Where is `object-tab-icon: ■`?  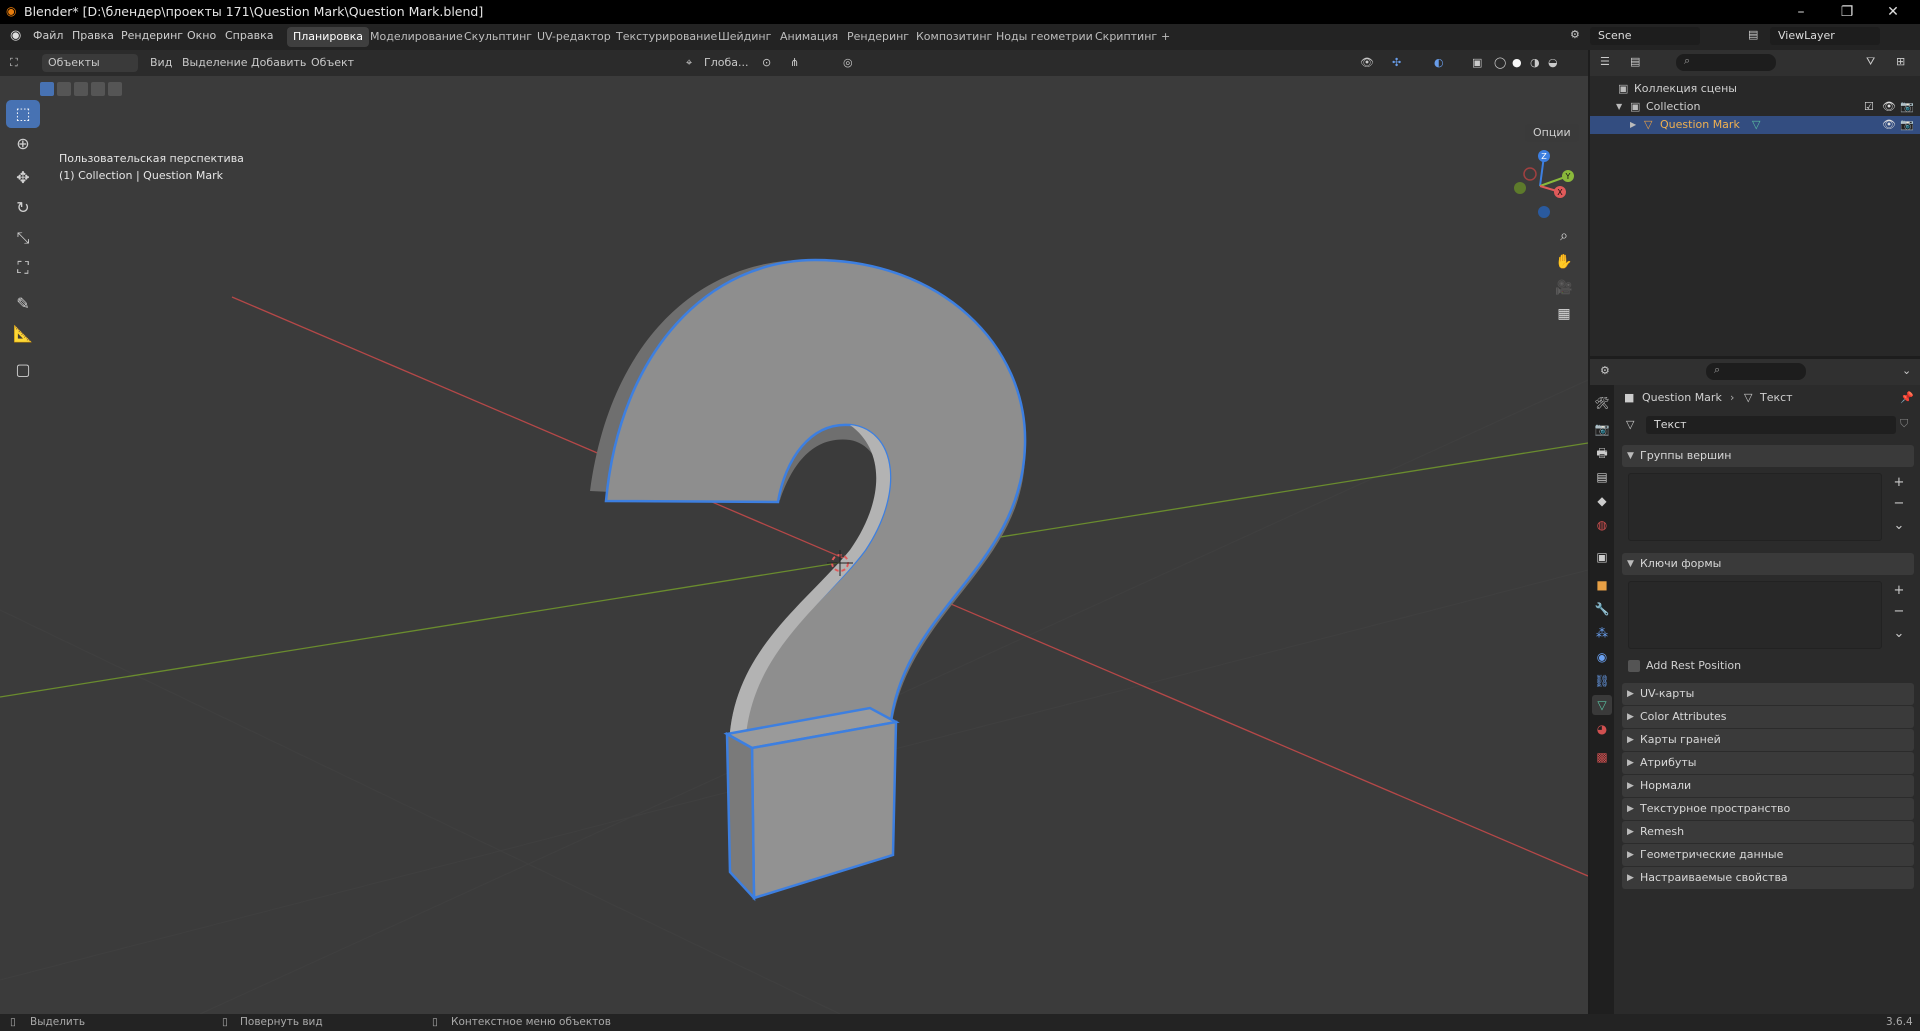 object-tab-icon: ■ is located at coordinates (1602, 585).